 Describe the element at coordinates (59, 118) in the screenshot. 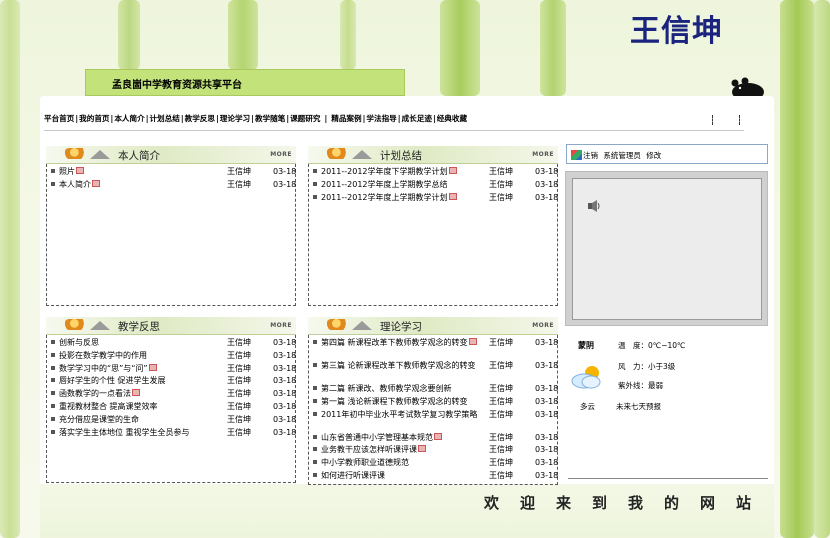

I see `nav-item-platform-home: 平台首页` at that location.